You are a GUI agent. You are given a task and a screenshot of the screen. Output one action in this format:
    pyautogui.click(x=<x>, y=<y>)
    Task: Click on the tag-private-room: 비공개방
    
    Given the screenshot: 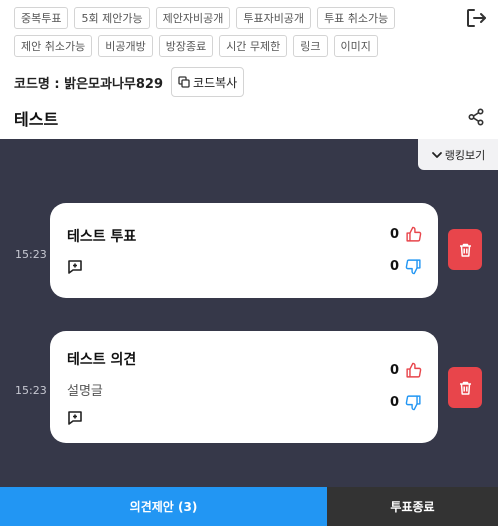 What is the action you would take?
    pyautogui.click(x=125, y=46)
    